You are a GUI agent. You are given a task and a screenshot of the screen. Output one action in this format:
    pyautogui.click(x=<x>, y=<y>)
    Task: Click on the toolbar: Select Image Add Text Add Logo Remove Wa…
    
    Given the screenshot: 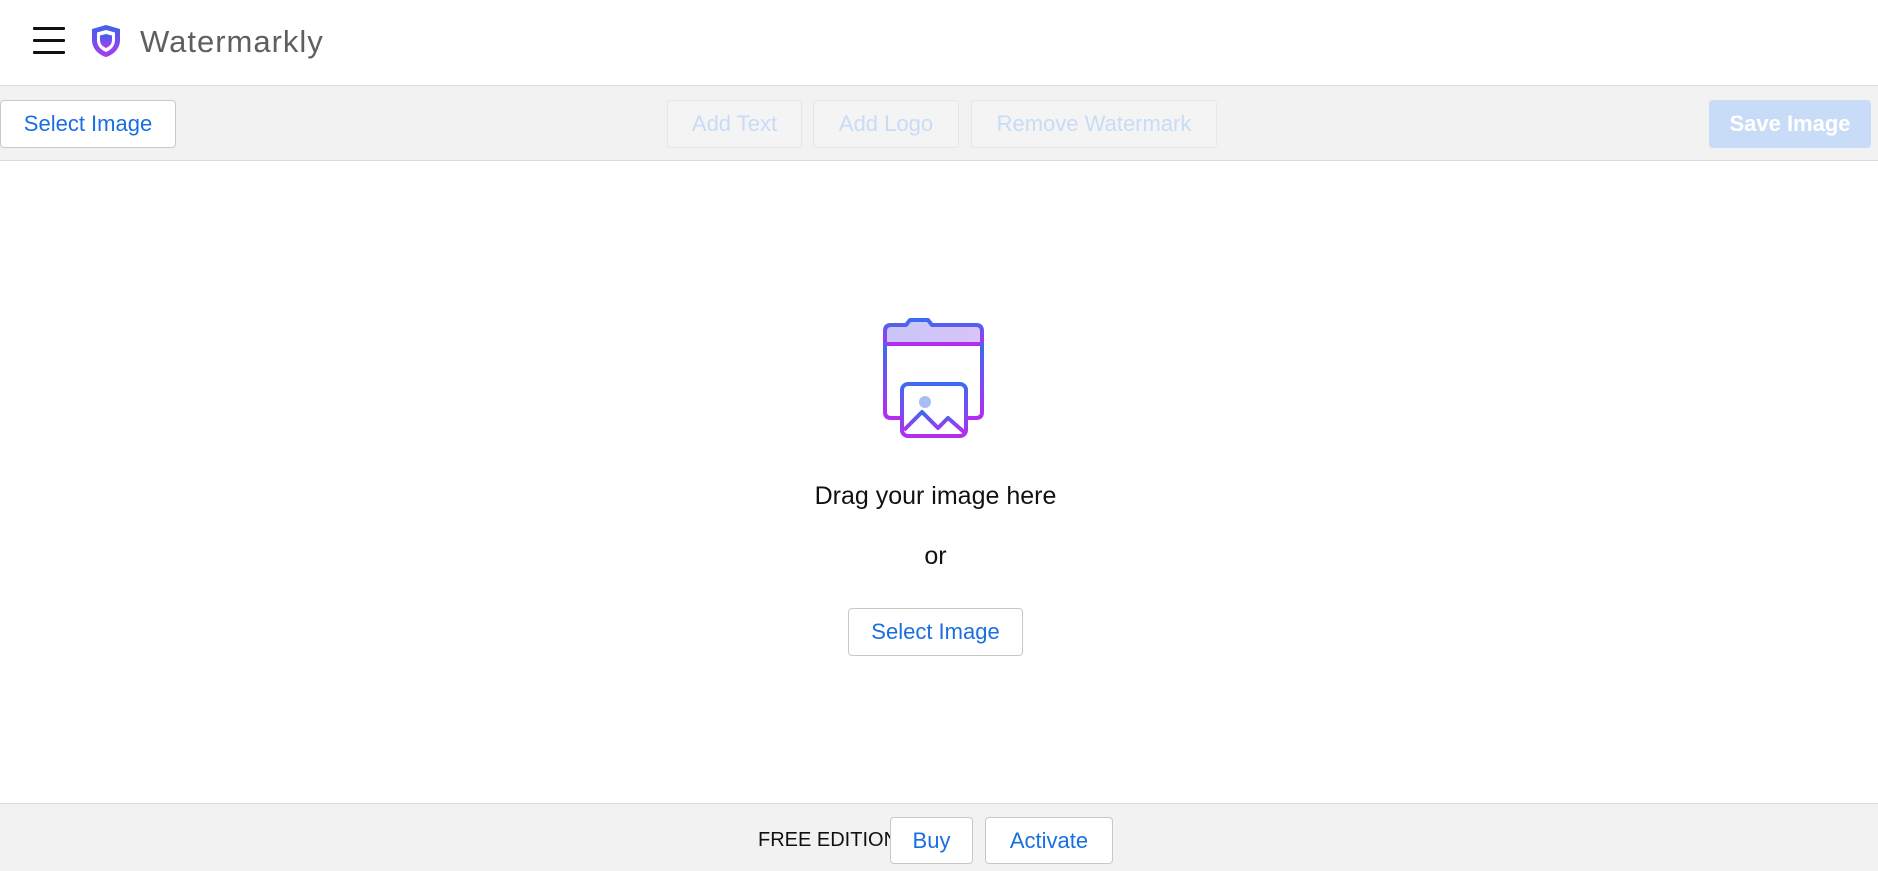 What is the action you would take?
    pyautogui.click(x=939, y=123)
    